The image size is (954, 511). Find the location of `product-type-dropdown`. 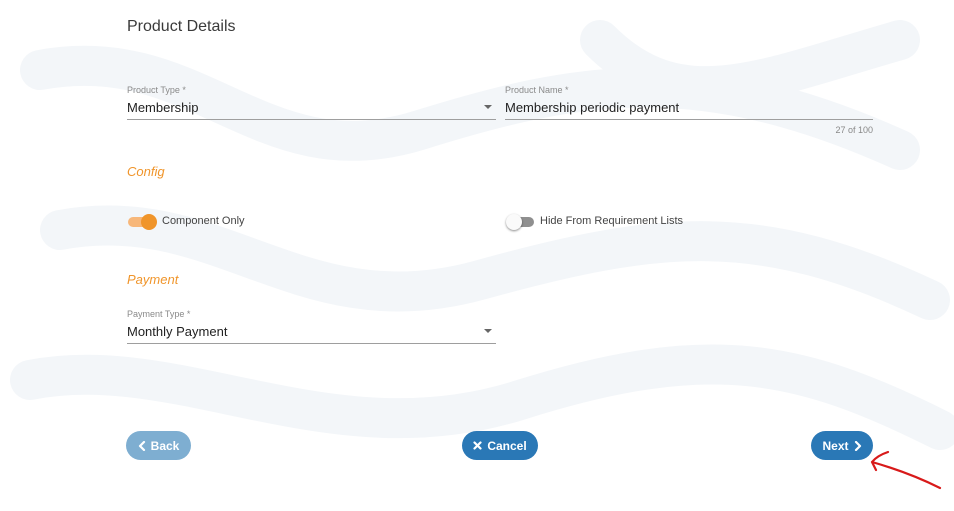

product-type-dropdown is located at coordinates (311, 119).